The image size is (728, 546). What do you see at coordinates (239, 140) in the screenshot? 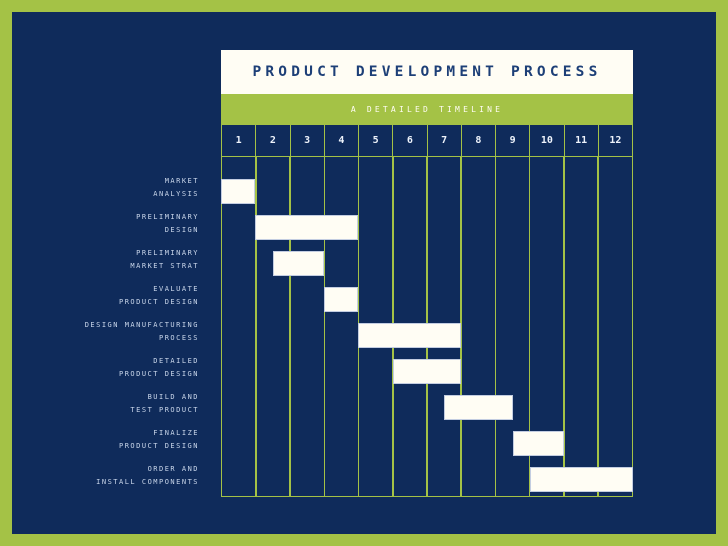
I see `month-header-cell: 1` at bounding box center [239, 140].